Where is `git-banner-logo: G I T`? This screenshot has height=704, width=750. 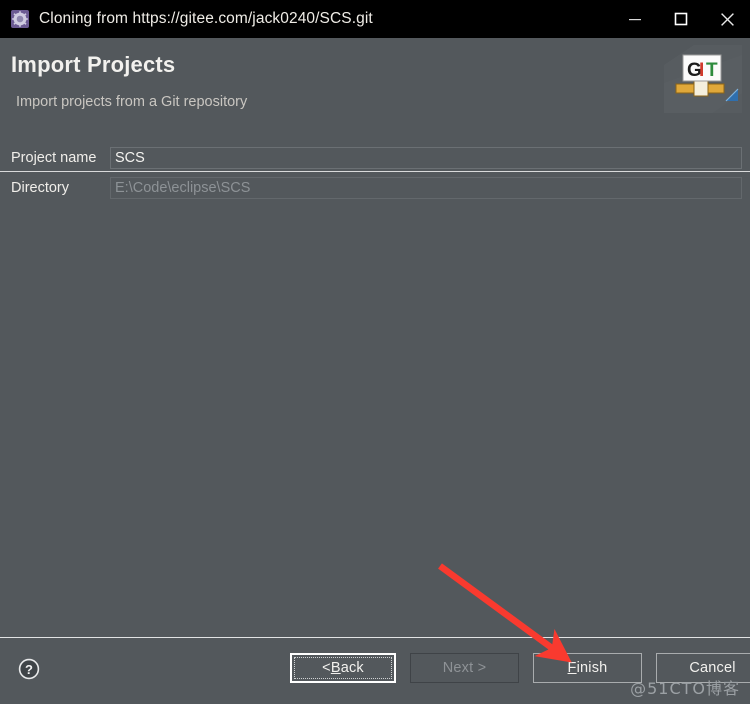 git-banner-logo: G I T is located at coordinates (703, 79).